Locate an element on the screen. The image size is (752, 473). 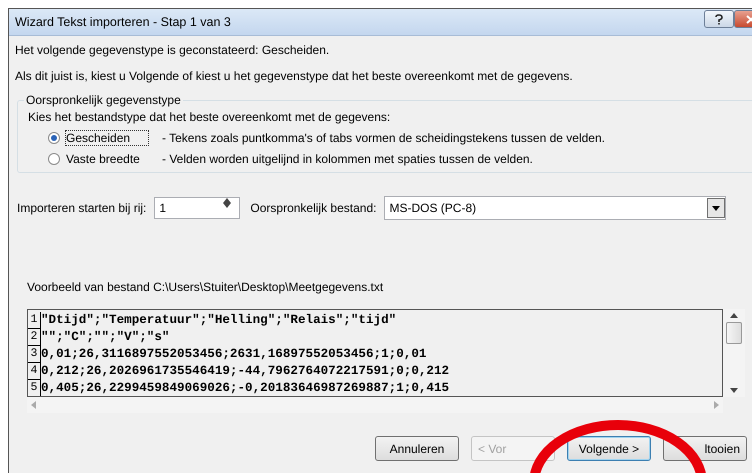
option-description: - Velden worden uitgelijnd in kolommen met spaties tussen de velden. is located at coordinates (347, 159).